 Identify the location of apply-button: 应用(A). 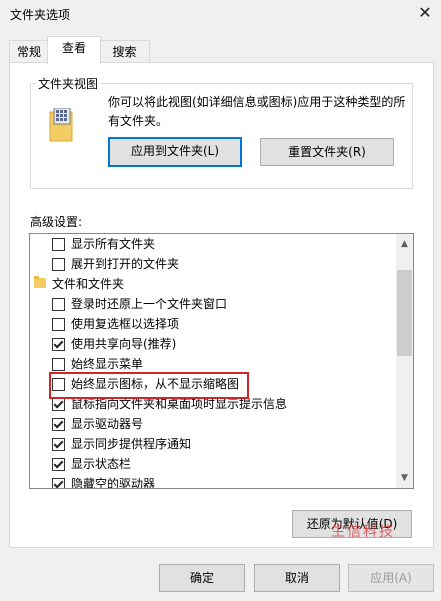
(391, 578).